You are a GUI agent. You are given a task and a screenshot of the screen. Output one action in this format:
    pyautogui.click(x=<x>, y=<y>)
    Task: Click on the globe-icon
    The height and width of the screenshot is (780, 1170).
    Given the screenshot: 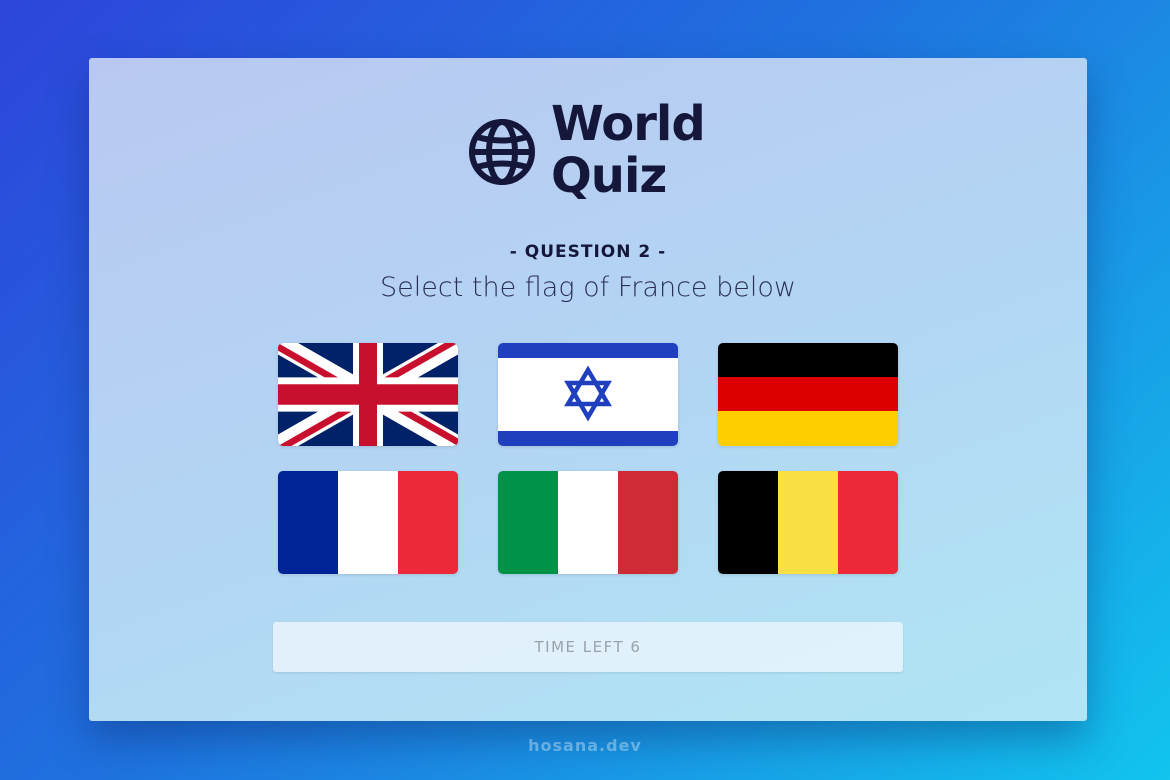 What is the action you would take?
    pyautogui.click(x=502, y=152)
    